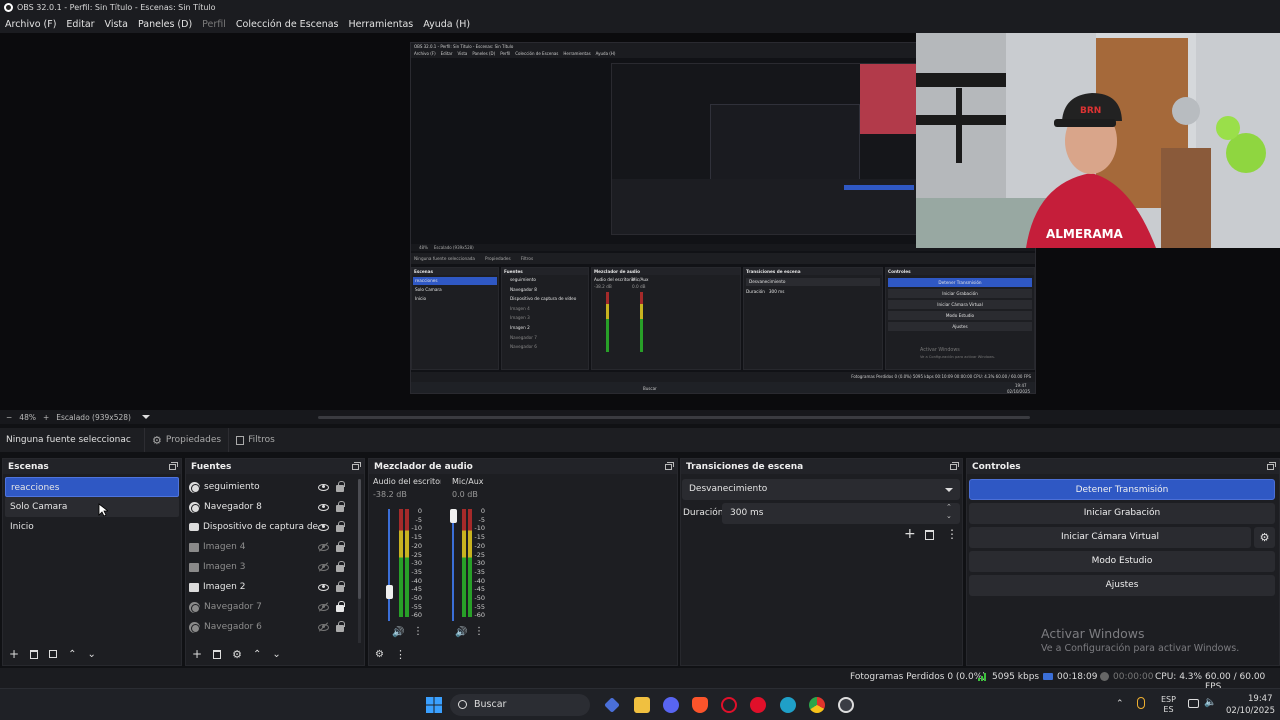 Image resolution: width=1280 pixels, height=720 pixels. Describe the element at coordinates (237, 654) in the screenshot. I see `source-properties-gear-icon: ⚙` at that location.